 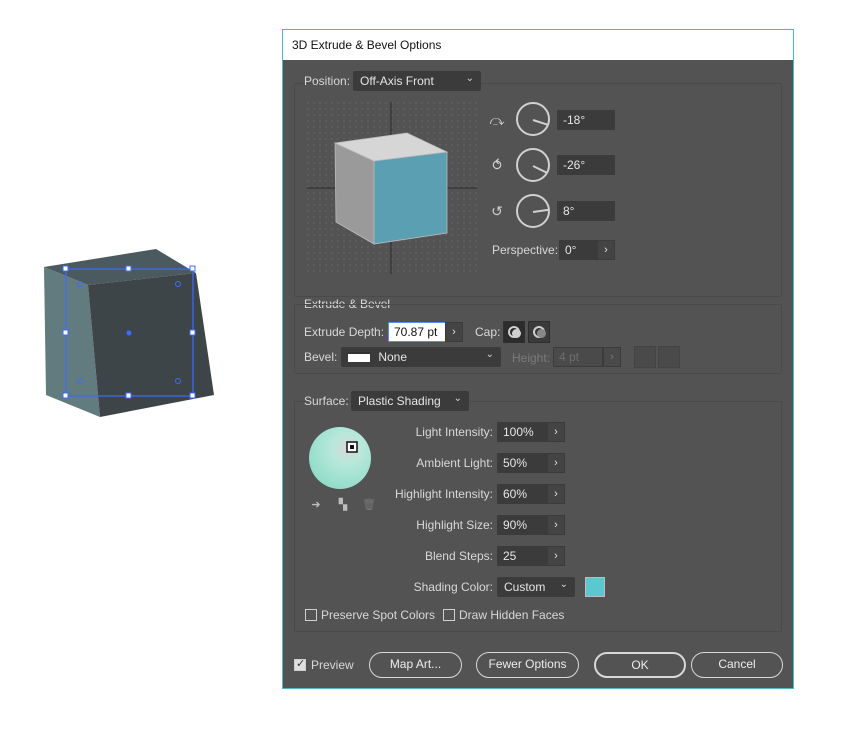 What do you see at coordinates (533, 119) in the screenshot?
I see `x-rotation-dial` at bounding box center [533, 119].